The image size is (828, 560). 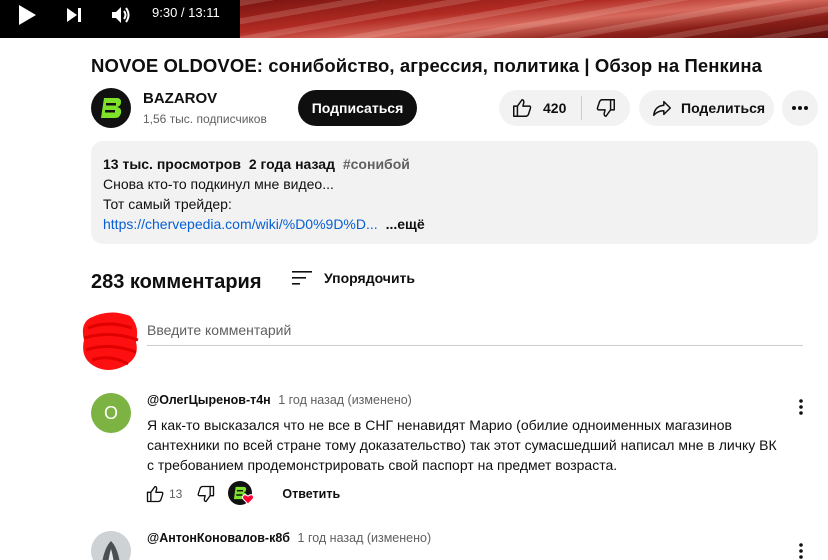 What do you see at coordinates (357, 108) in the screenshot?
I see `subscribe-button: Подписаться` at bounding box center [357, 108].